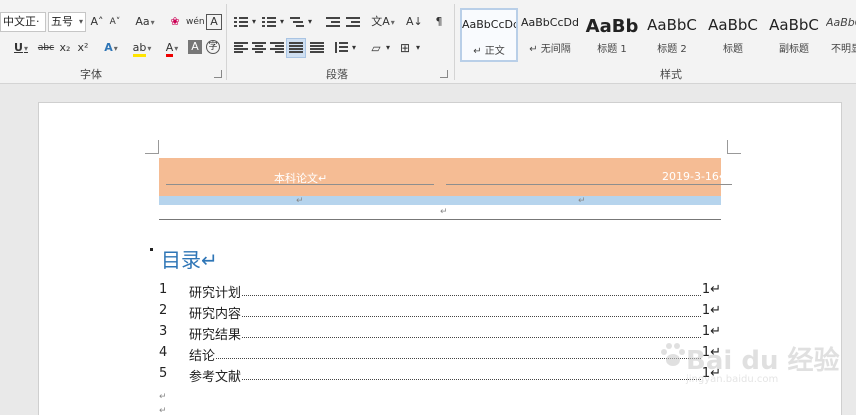  I want to click on toc-entry: 5 参考文献 1↵, so click(444, 376).